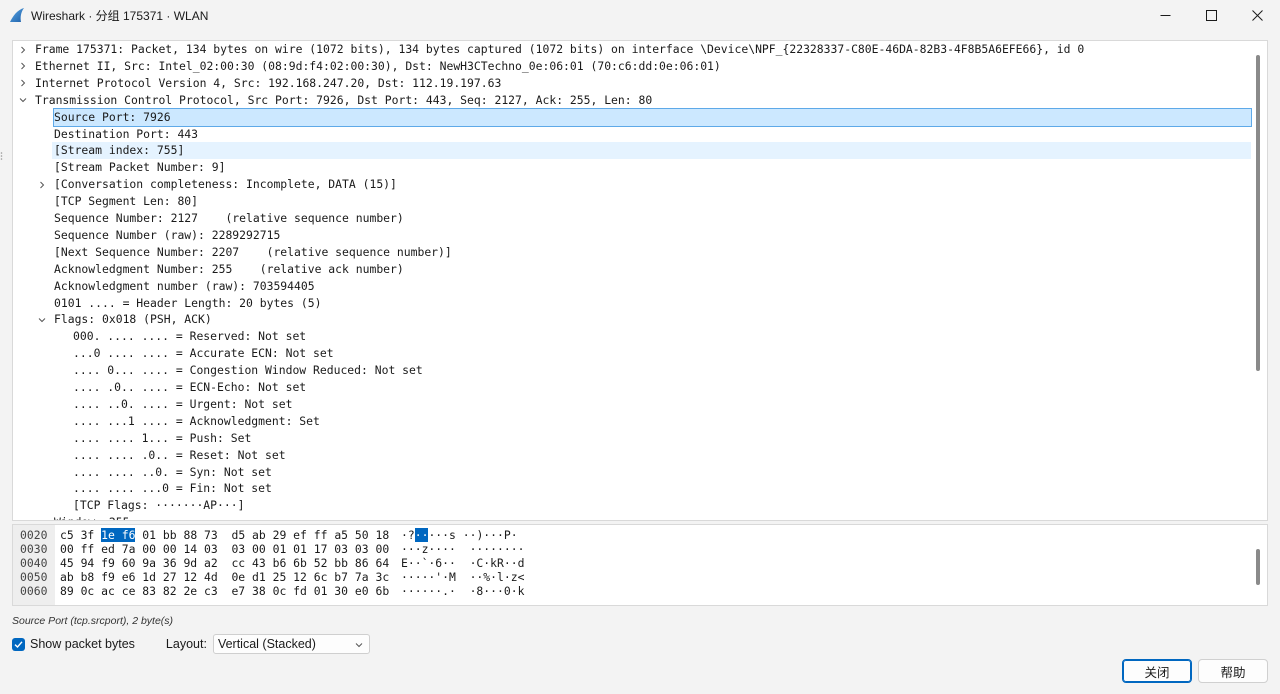 The height and width of the screenshot is (694, 1280). Describe the element at coordinates (120, 15) in the screenshot. I see `window-title: Wireshark · 分组 175371 · WLAN` at that location.